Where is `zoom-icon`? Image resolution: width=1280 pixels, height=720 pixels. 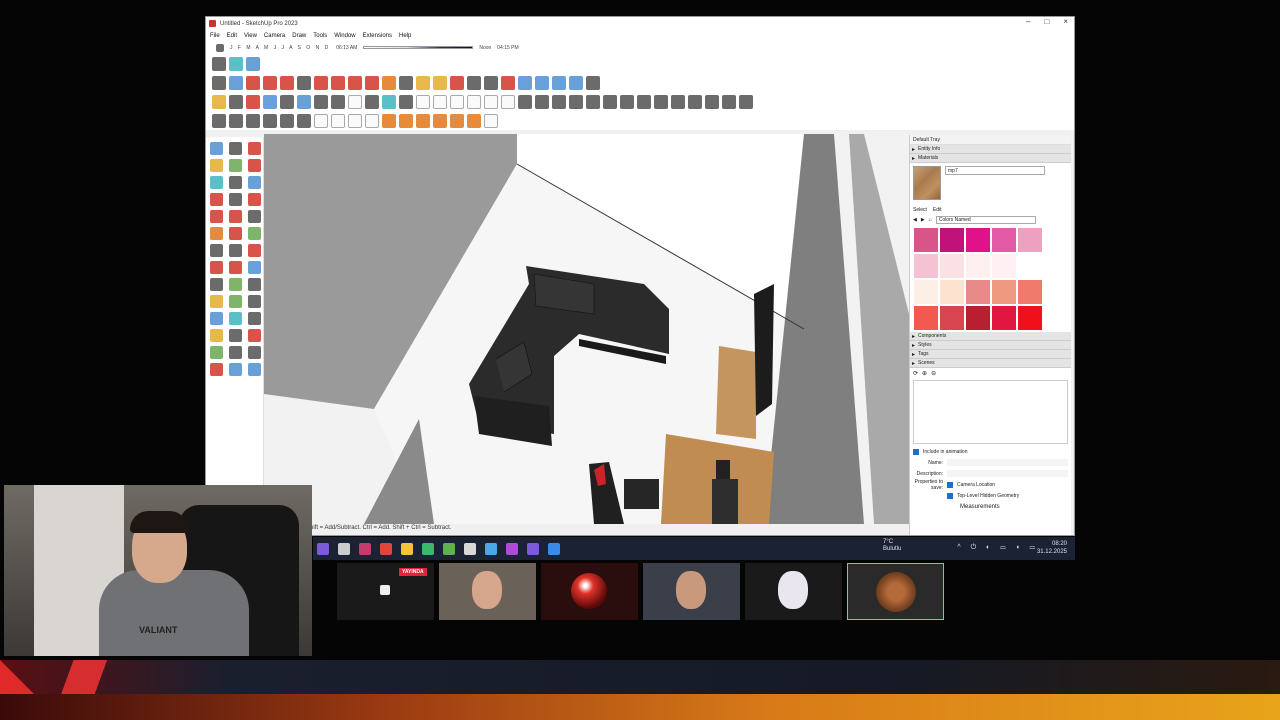
zoom-icon is located at coordinates (254, 250).